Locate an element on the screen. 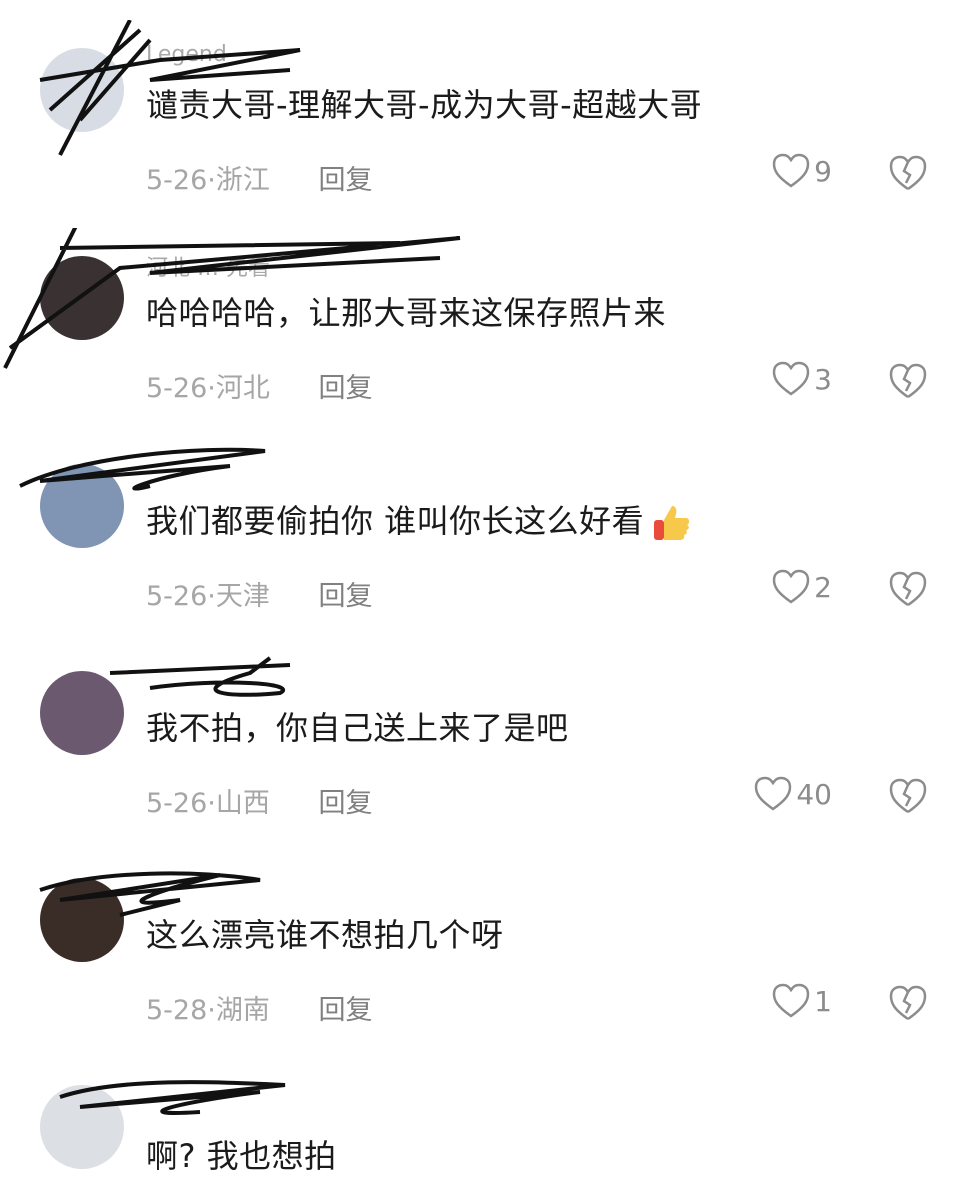 Image resolution: width=968 pixels, height=1177 pixels. comment-text: 谴责大哥-理解大哥-成为大哥-超越大哥 is located at coordinates (424, 105).